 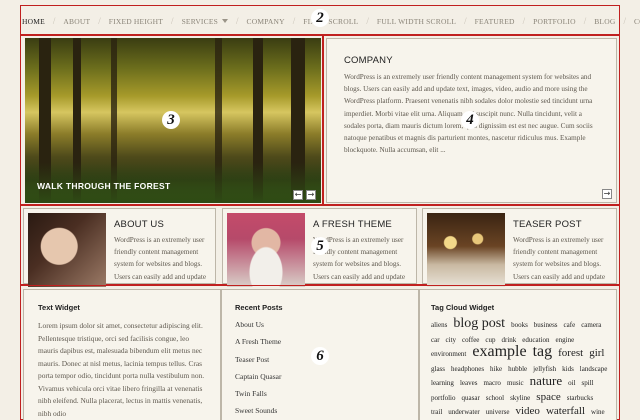 I want to click on recent-post-link: Captain Quasar, so click(x=258, y=376).